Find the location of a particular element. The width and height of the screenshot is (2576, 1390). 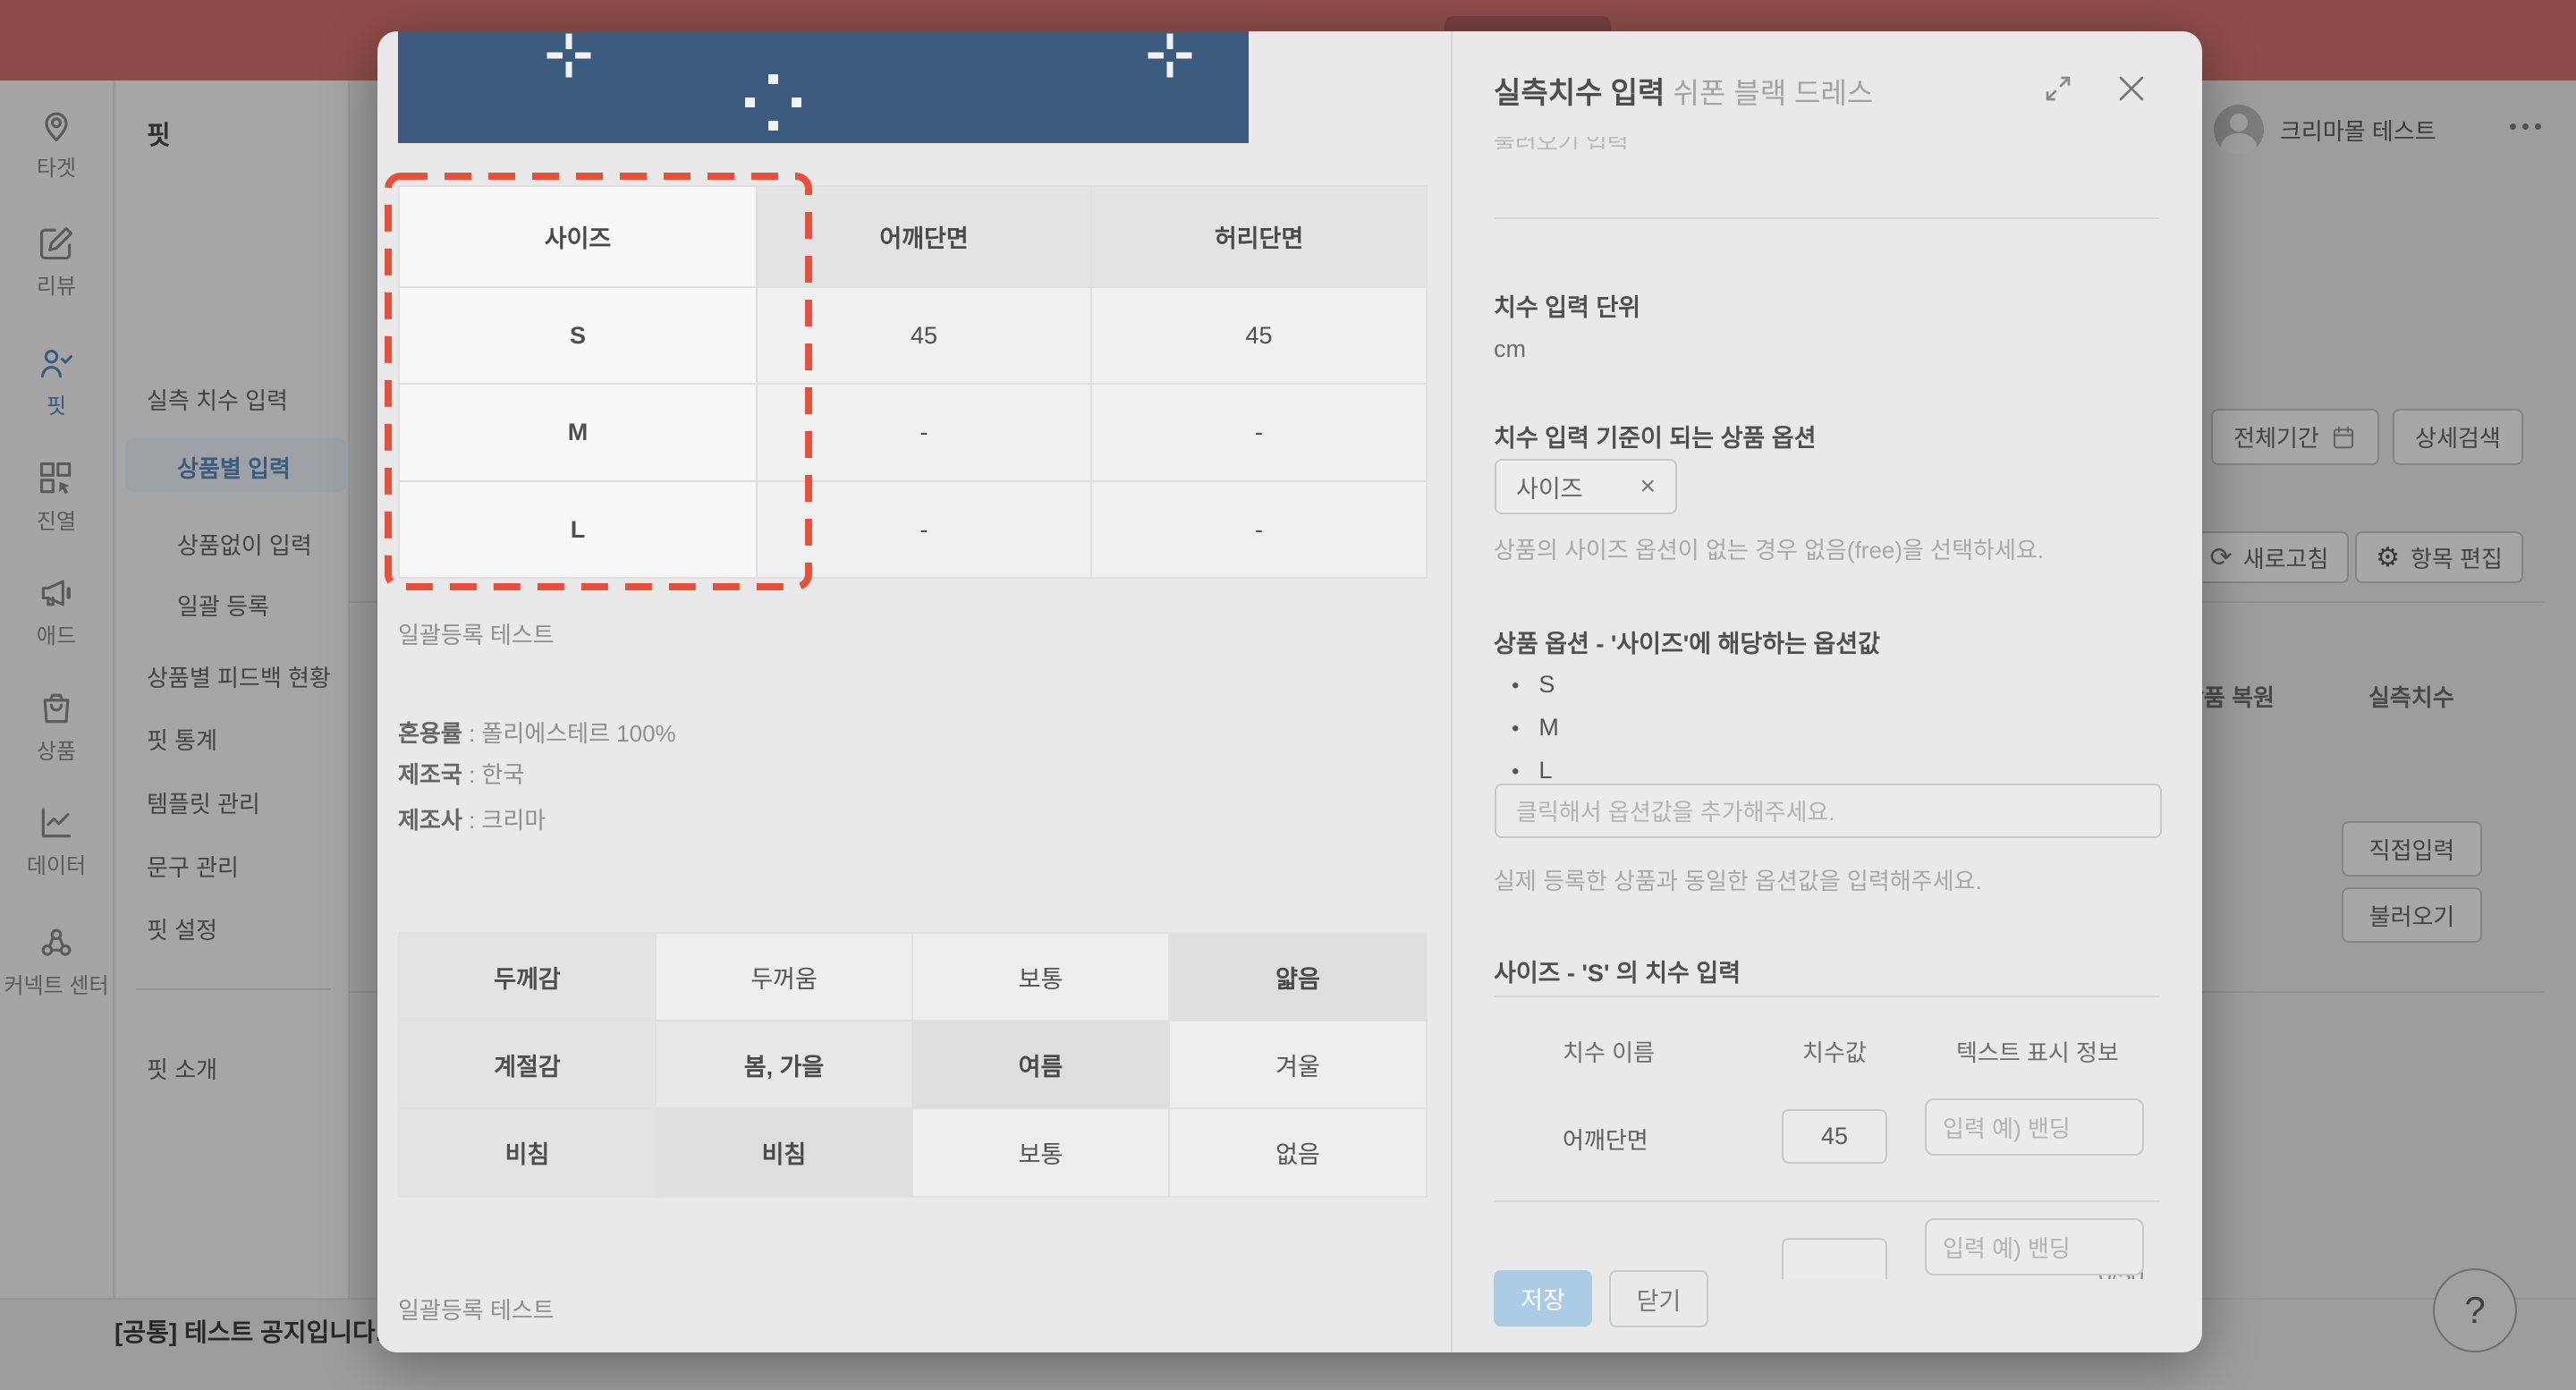

unit-value: cm is located at coordinates (1510, 348).